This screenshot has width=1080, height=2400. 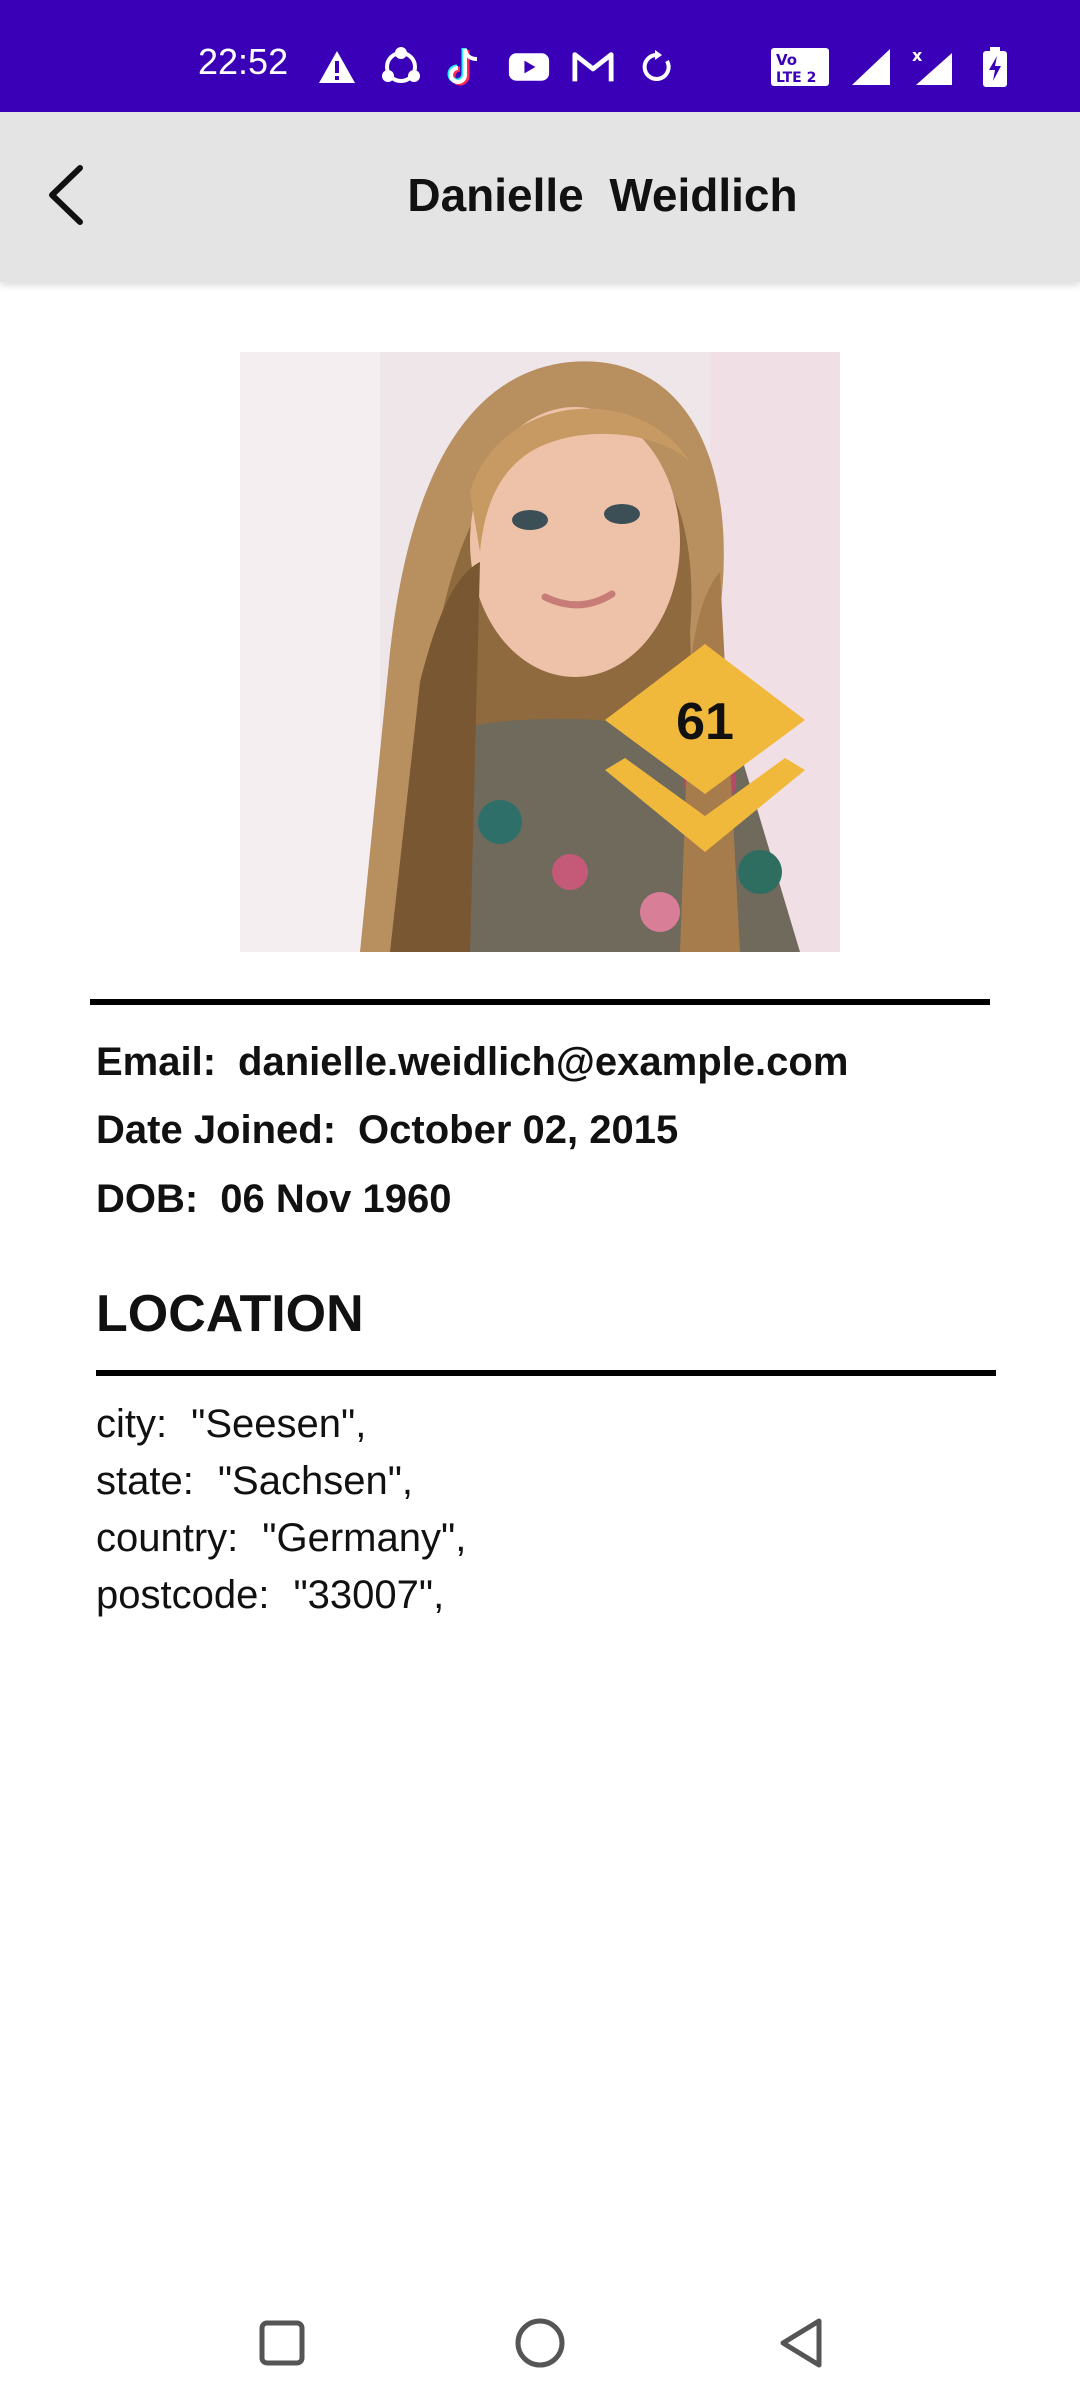 I want to click on email-value: danielle.weidlich@example.com, so click(x=543, y=1062).